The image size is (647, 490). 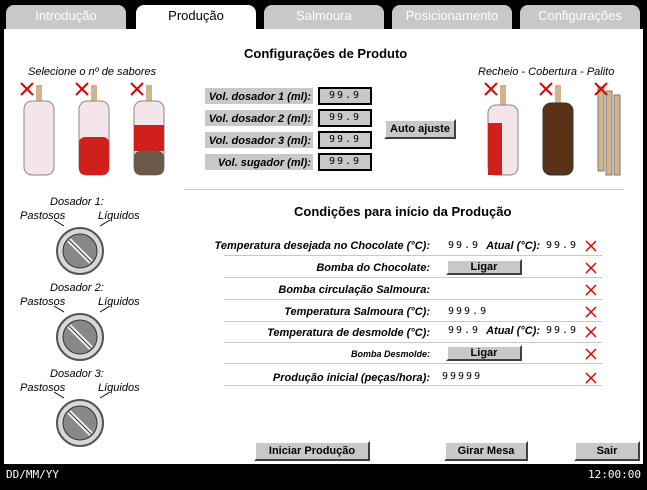 I want to click on auto-adjust-button: Auto ajuste, so click(x=420, y=129).